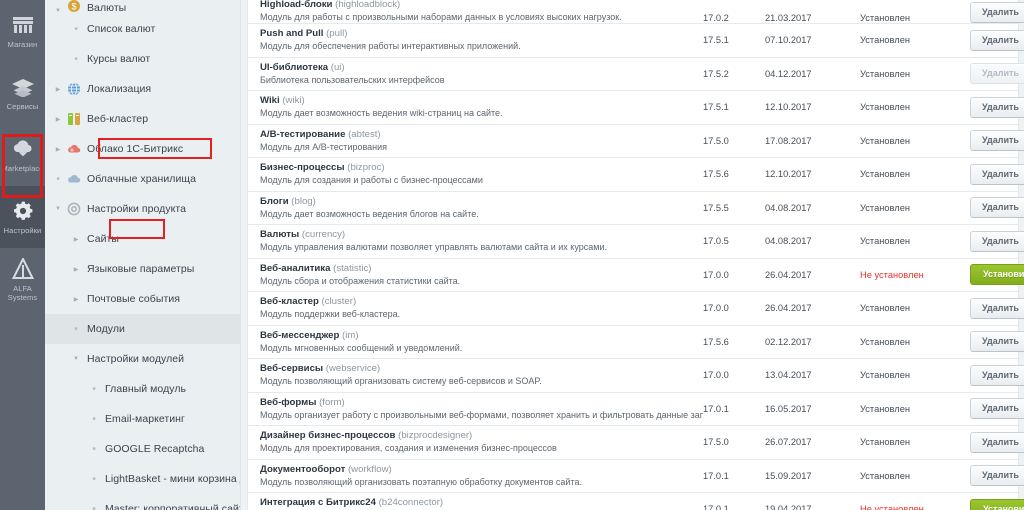  What do you see at coordinates (142, 389) in the screenshot?
I see `tree-node-13: Главный модуль` at bounding box center [142, 389].